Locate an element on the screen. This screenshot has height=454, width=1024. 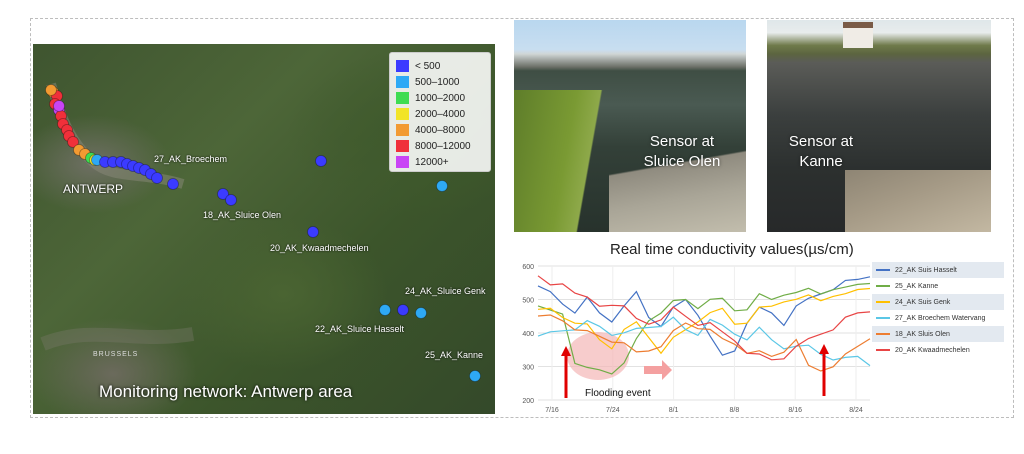
photo-kanne: Sensor at Kanne is located at coordinates (879, 126).